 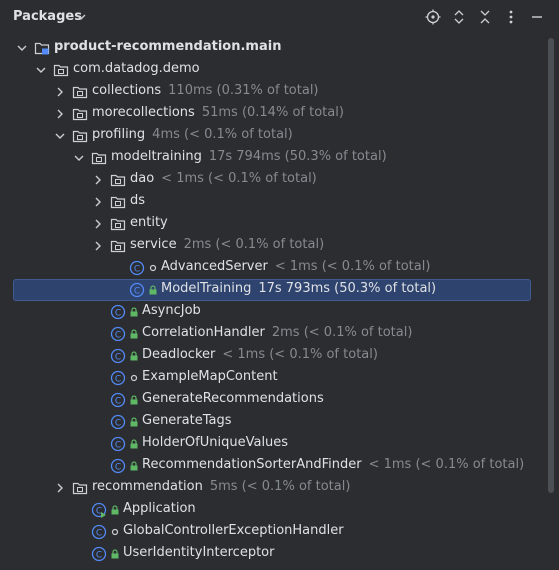 What do you see at coordinates (119, 134) in the screenshot?
I see `item-name: profiling` at bounding box center [119, 134].